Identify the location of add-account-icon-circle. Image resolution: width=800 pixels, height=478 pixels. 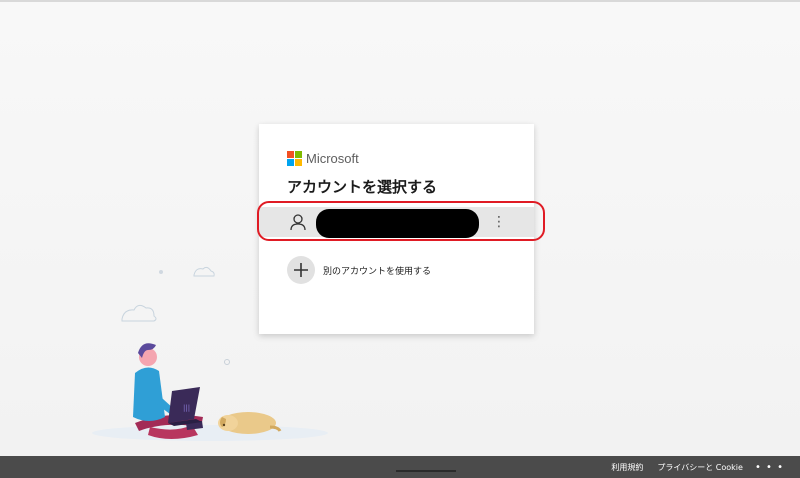
(301, 270).